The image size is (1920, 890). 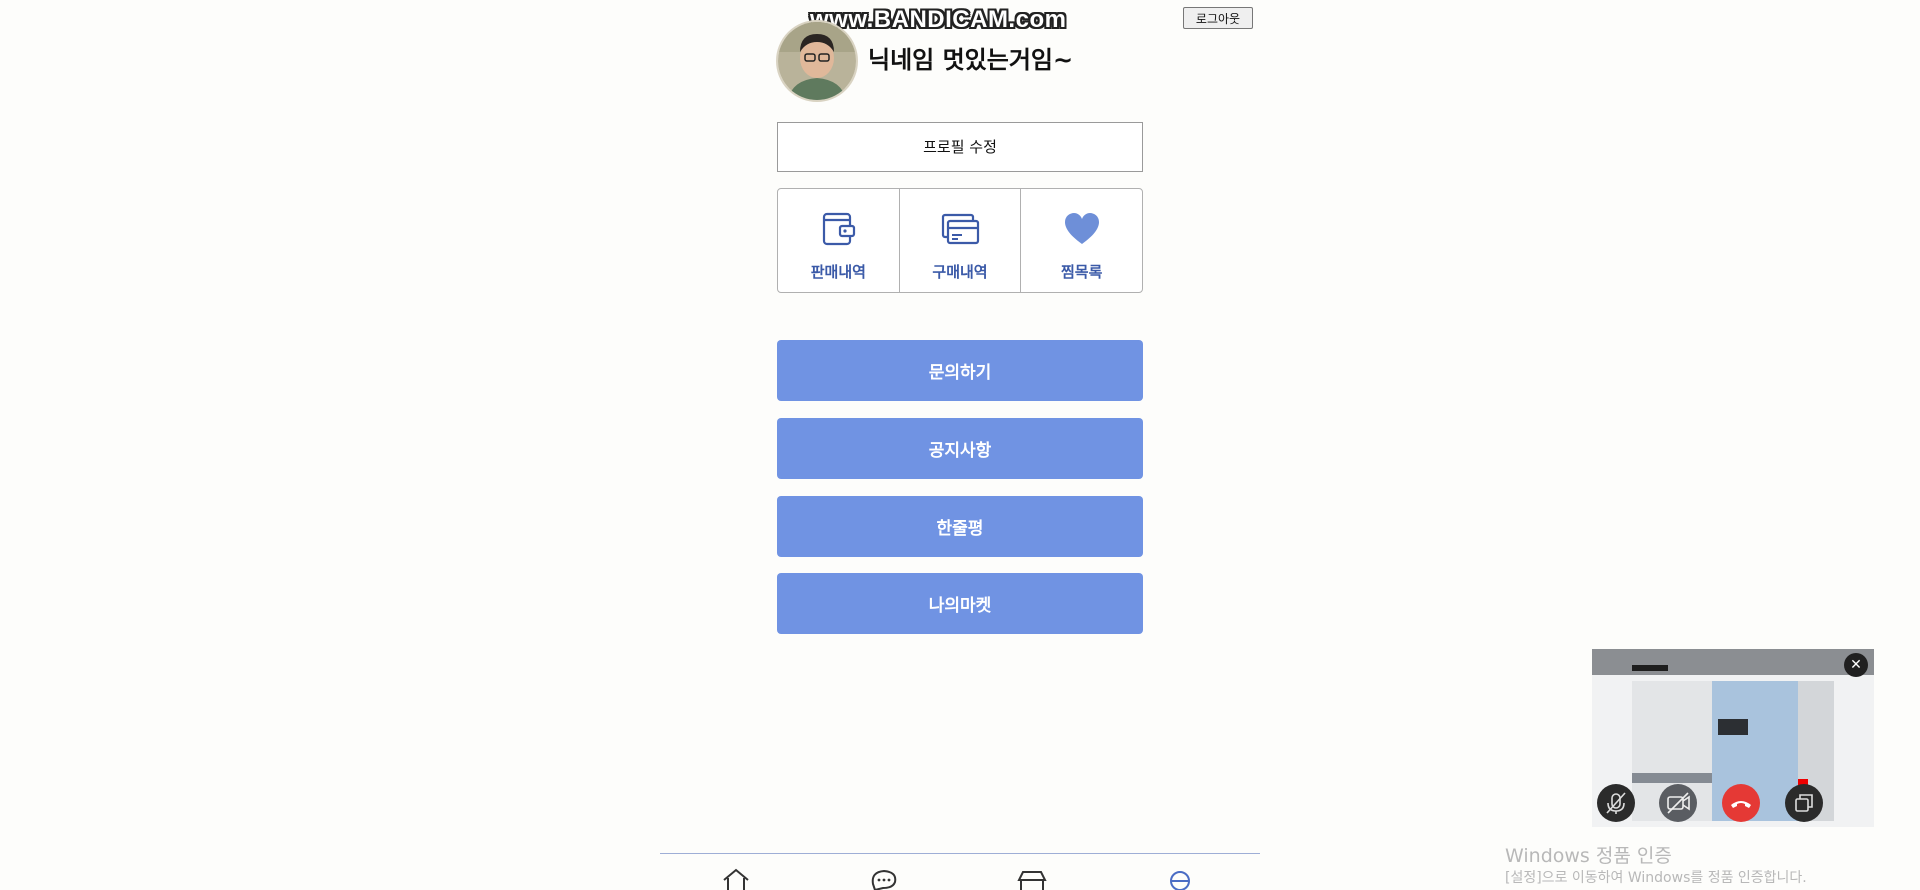 I want to click on wallet-icon, so click(x=839, y=229).